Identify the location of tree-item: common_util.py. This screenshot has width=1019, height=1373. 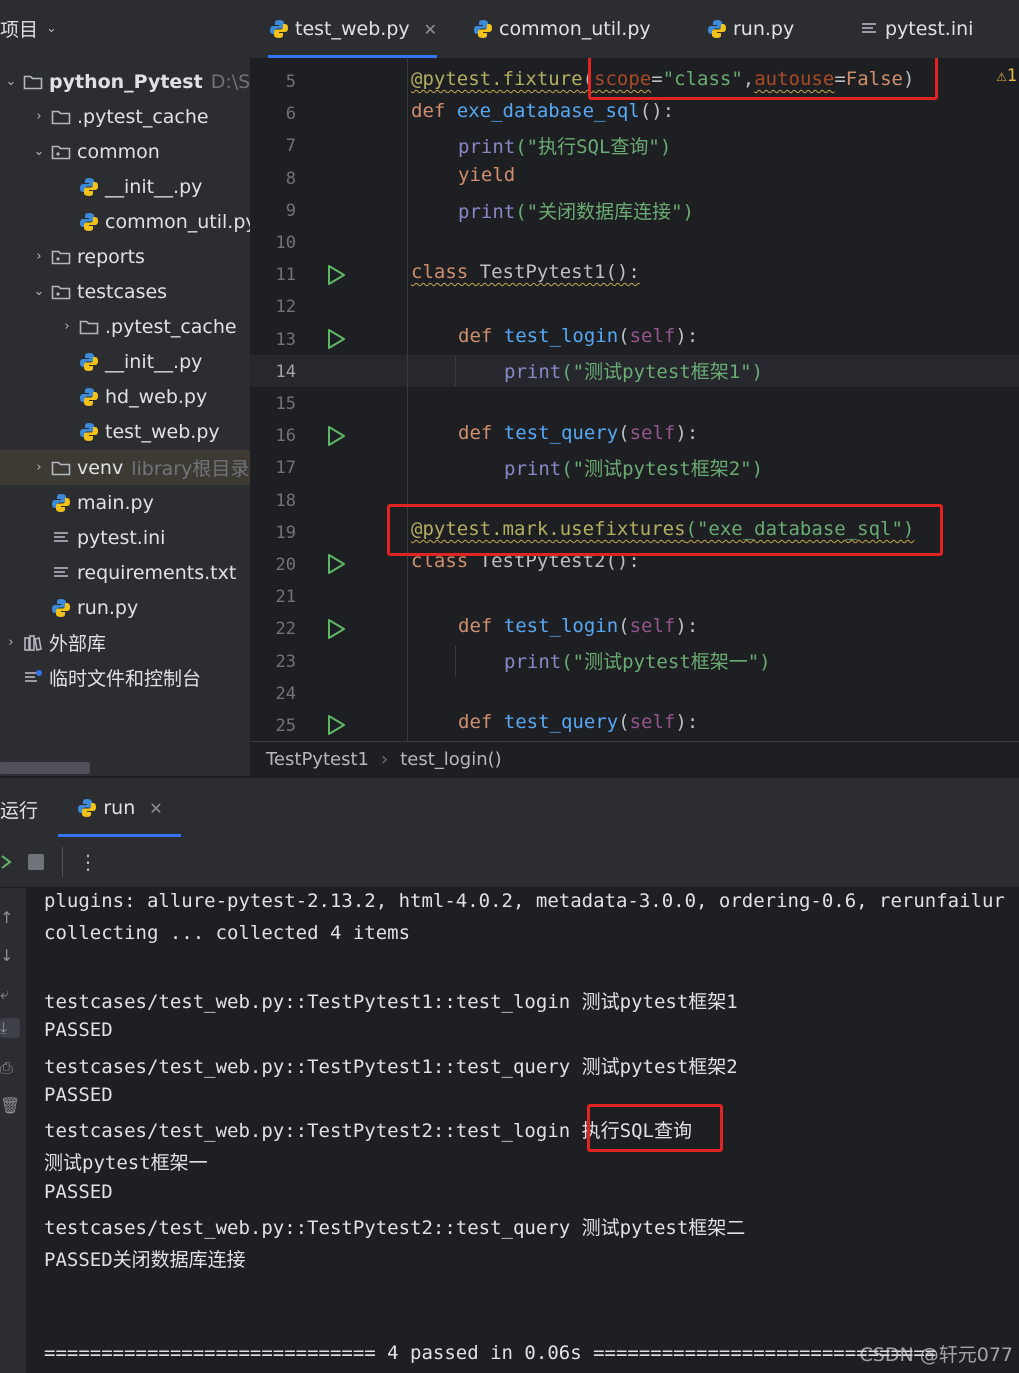
(125, 221).